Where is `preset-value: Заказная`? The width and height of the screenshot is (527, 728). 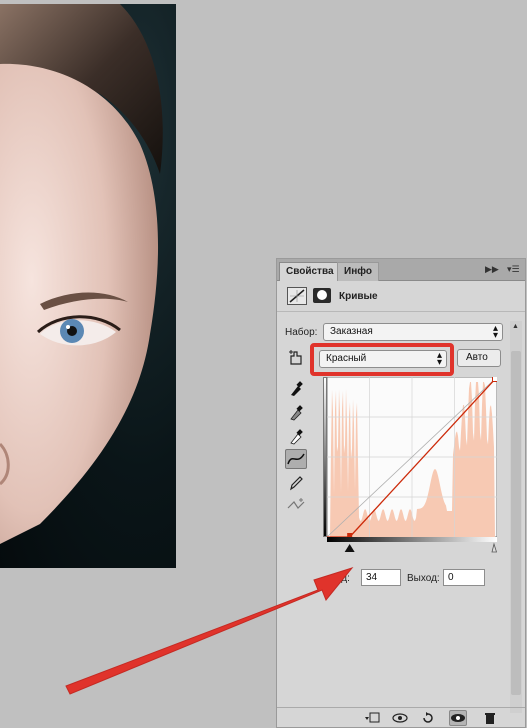
preset-value: Заказная is located at coordinates (351, 331).